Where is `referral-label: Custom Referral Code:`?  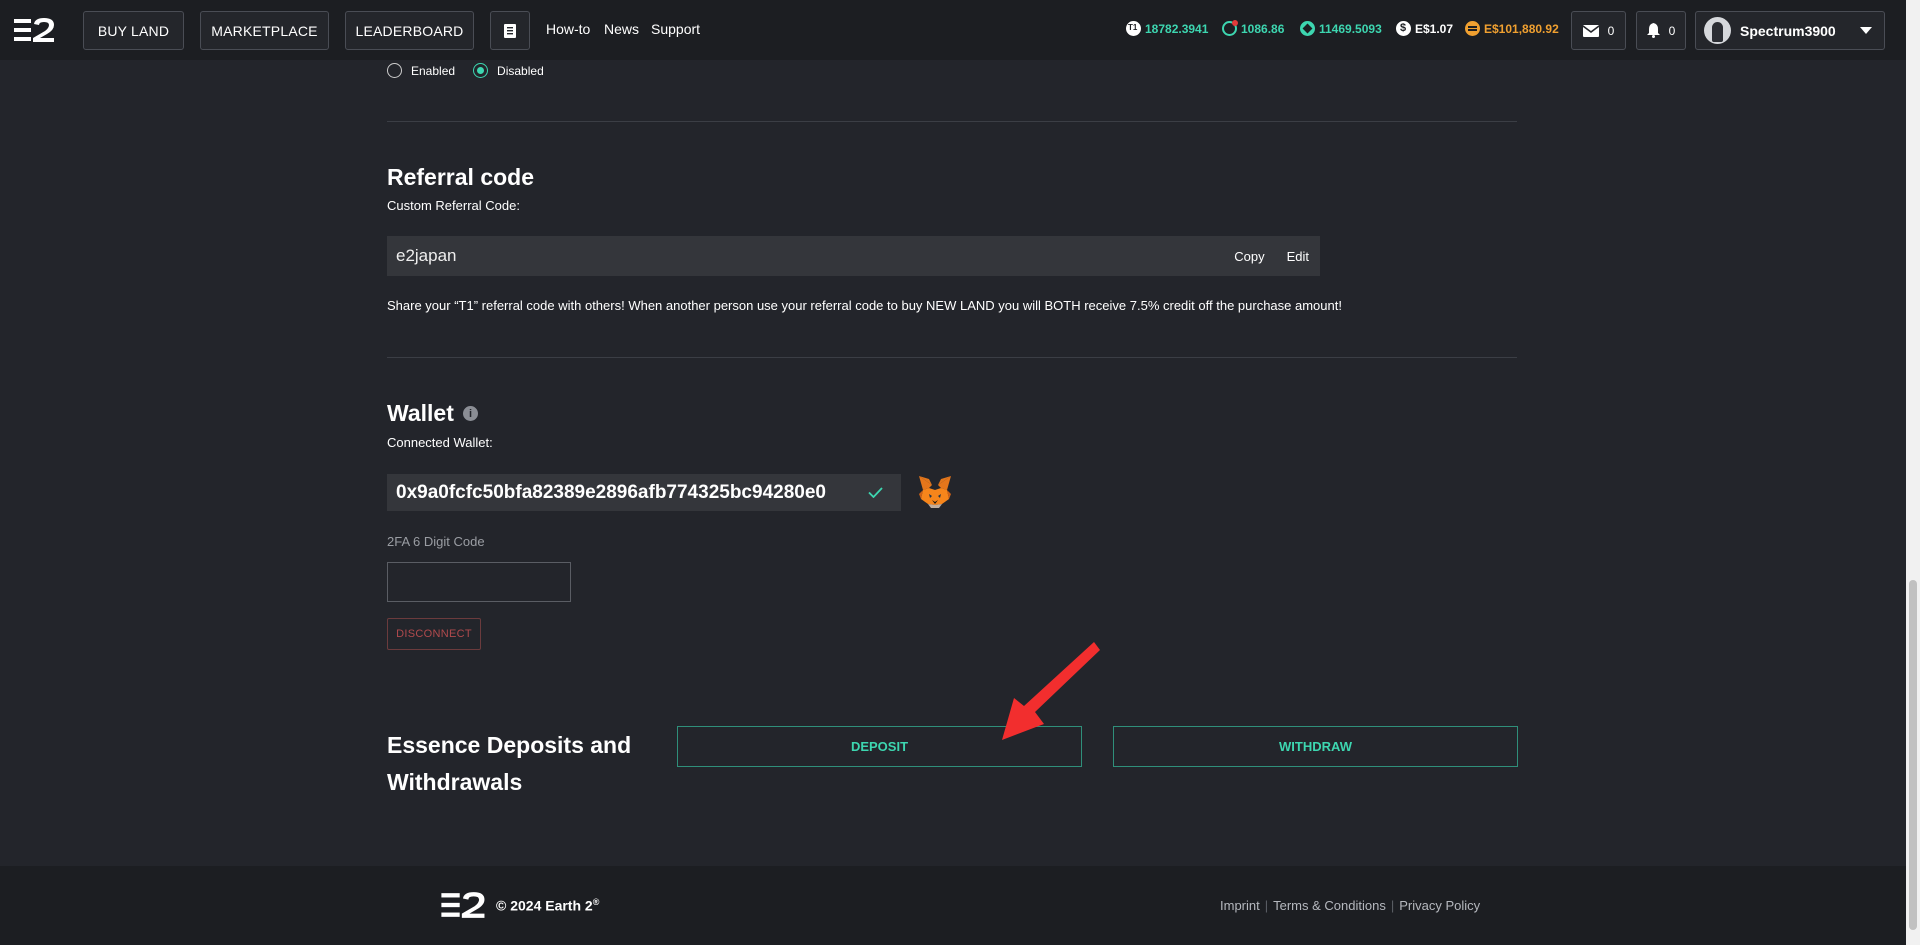
referral-label: Custom Referral Code: is located at coordinates (453, 205).